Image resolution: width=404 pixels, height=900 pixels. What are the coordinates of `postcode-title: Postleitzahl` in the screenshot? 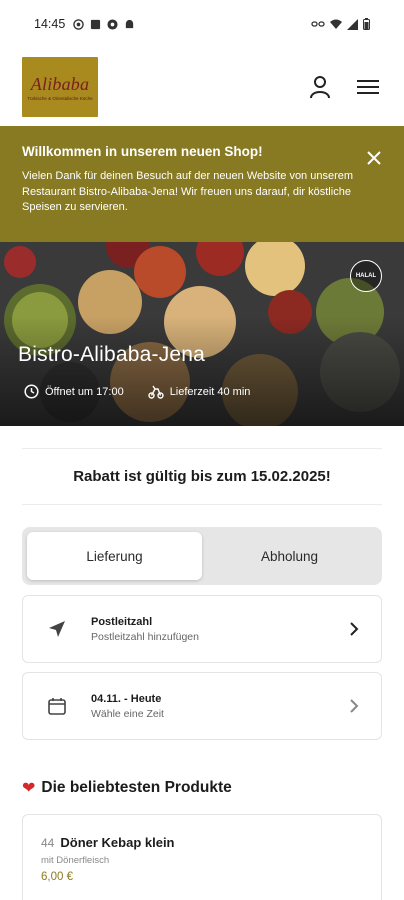 It's located at (122, 621).